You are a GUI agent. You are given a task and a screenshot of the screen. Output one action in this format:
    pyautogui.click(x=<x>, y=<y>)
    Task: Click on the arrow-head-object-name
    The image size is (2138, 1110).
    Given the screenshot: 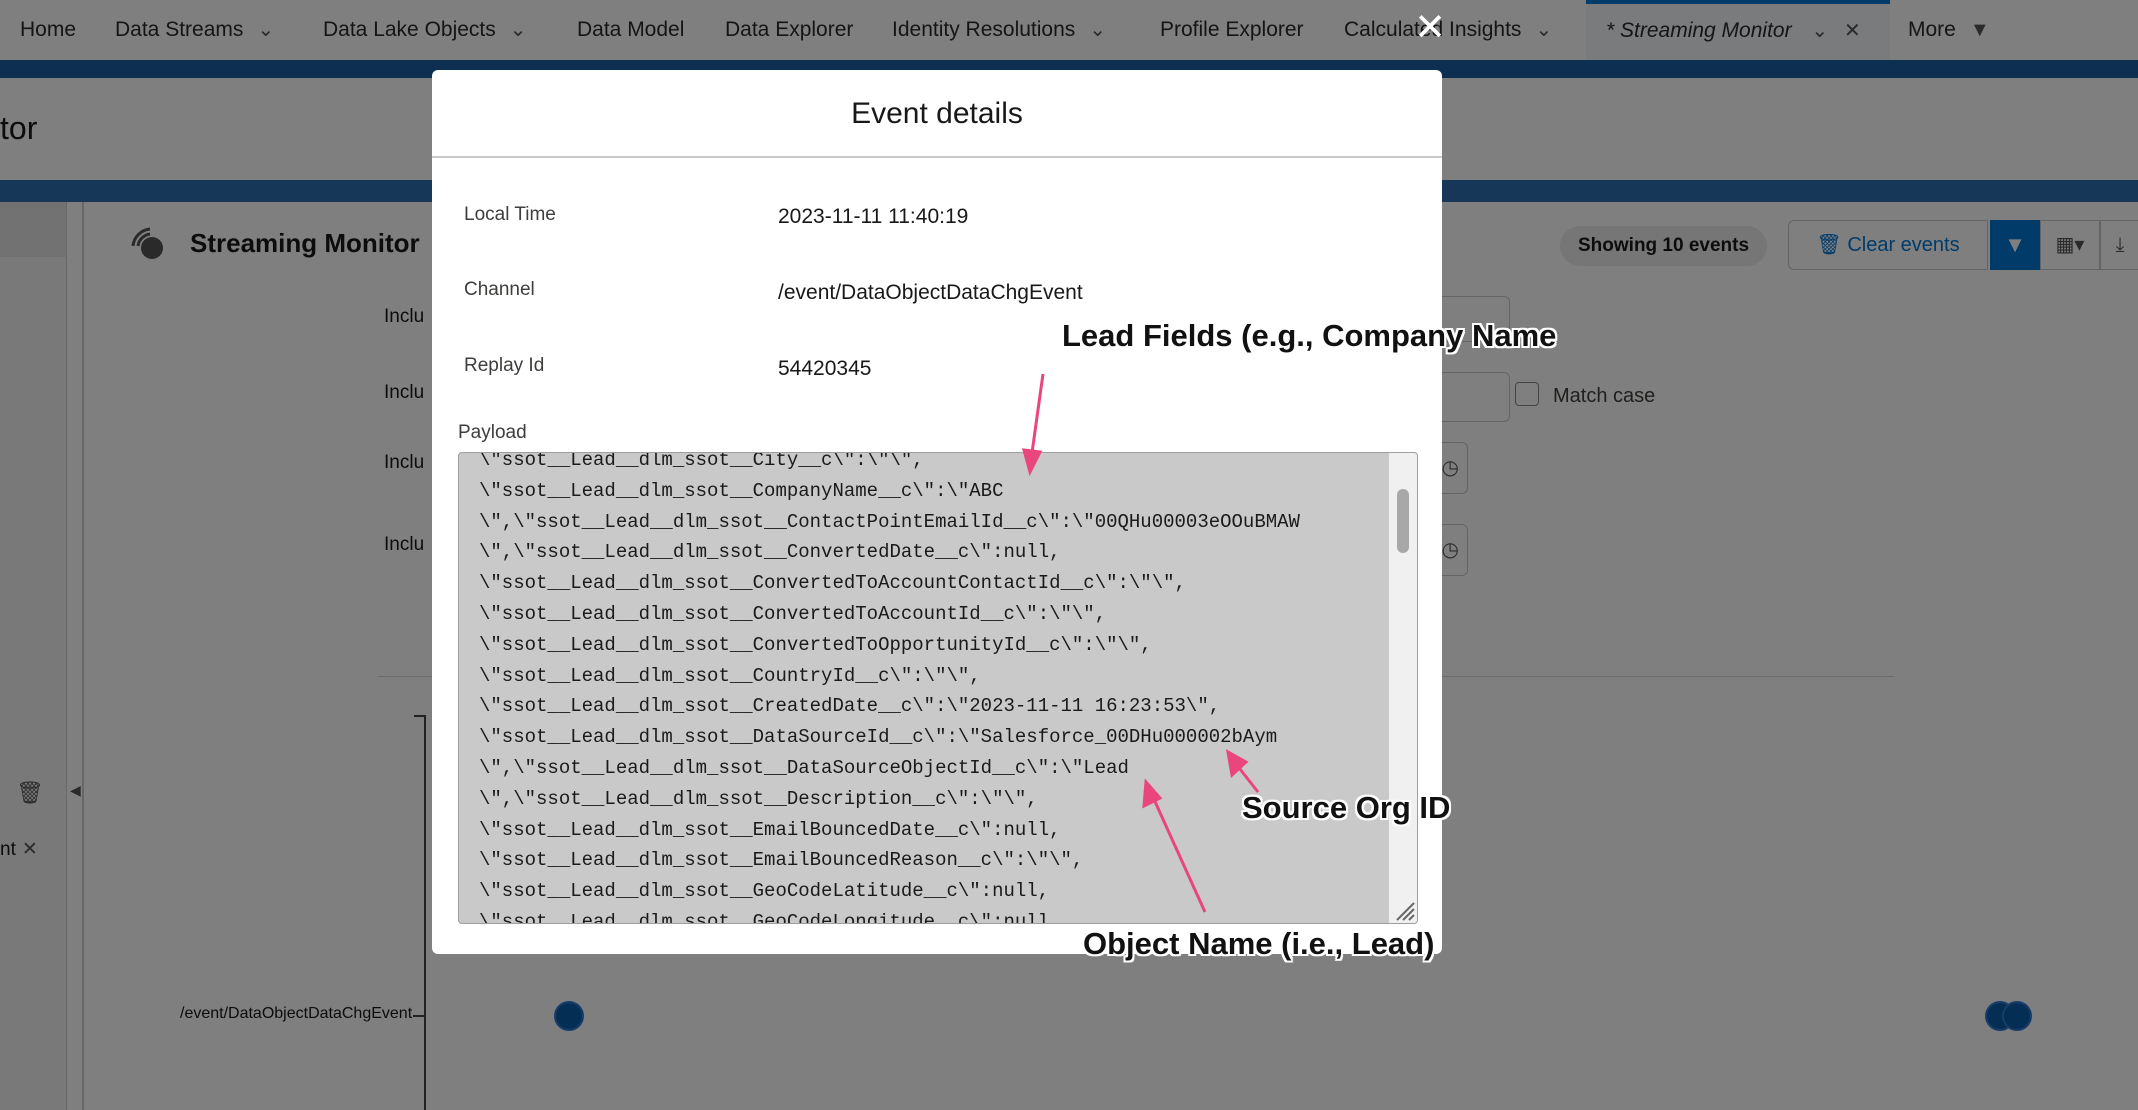 What is the action you would take?
    pyautogui.click(x=1152, y=793)
    